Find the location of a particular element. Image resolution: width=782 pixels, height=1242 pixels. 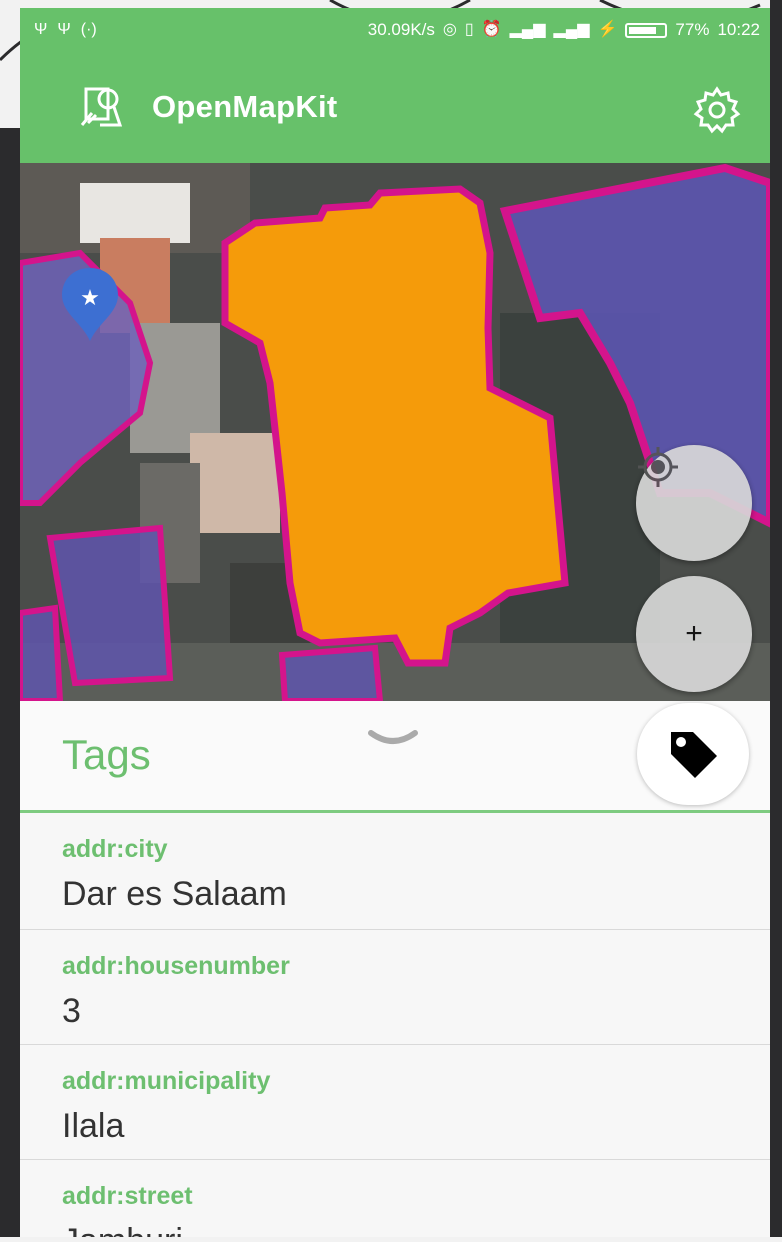

tag-row: addr:municipality Ilala is located at coordinates (395, 1102).